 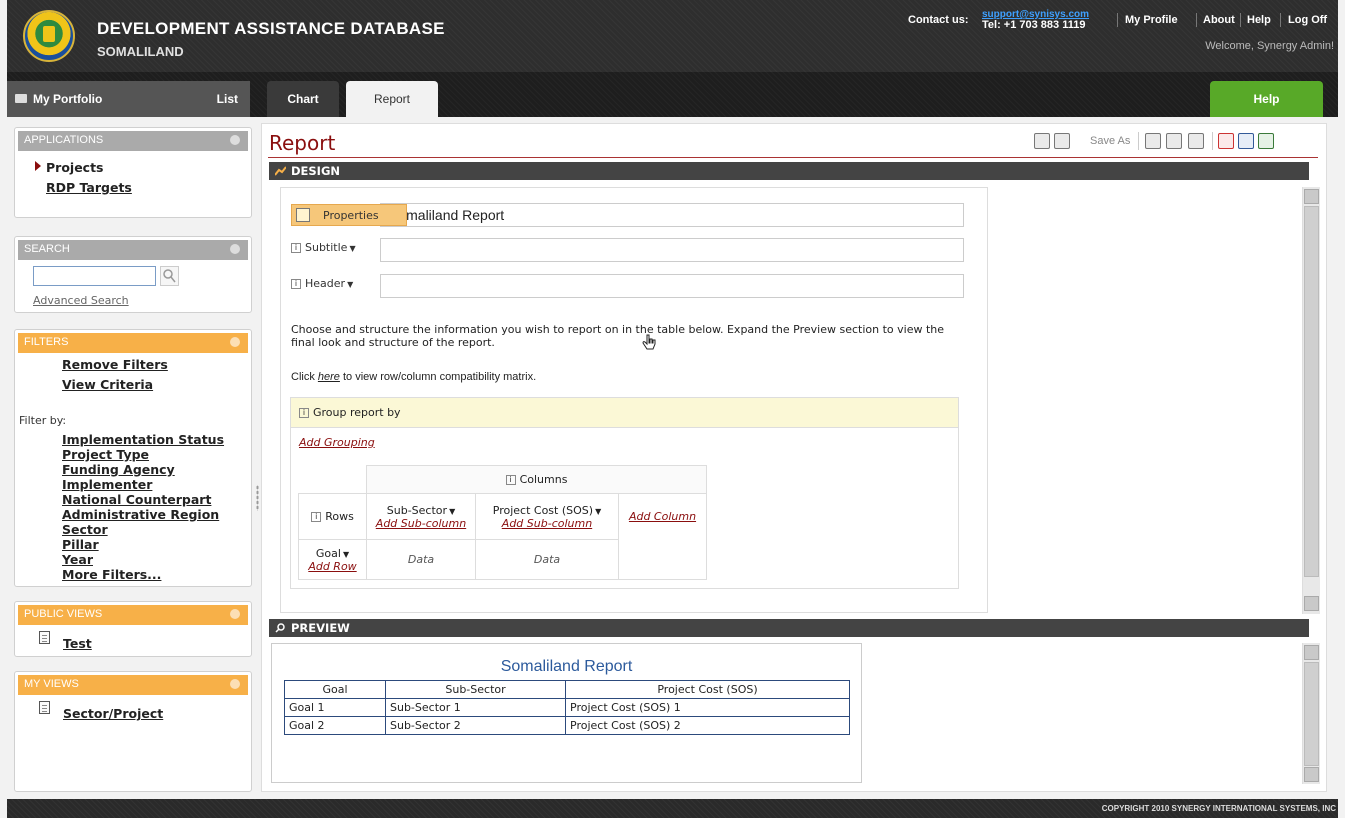 What do you see at coordinates (77, 643) in the screenshot?
I see `view-test-link: Test` at bounding box center [77, 643].